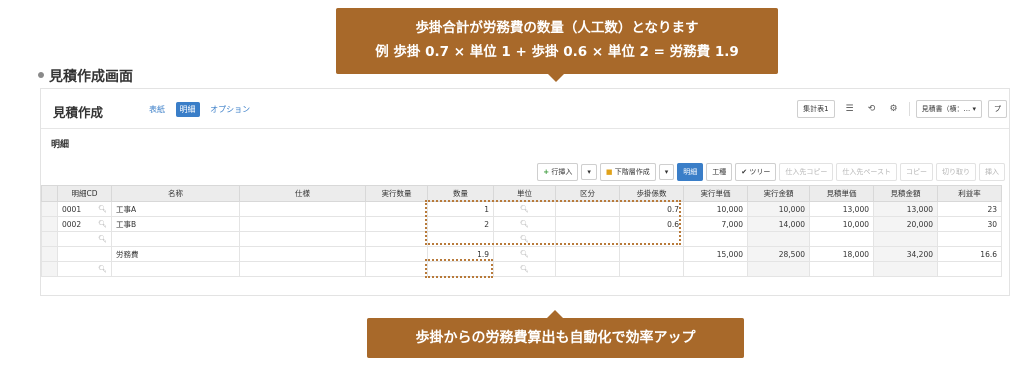 The height and width of the screenshot is (367, 1024). What do you see at coordinates (969, 209) in the screenshot?
I see `cell-margin: 23` at bounding box center [969, 209].